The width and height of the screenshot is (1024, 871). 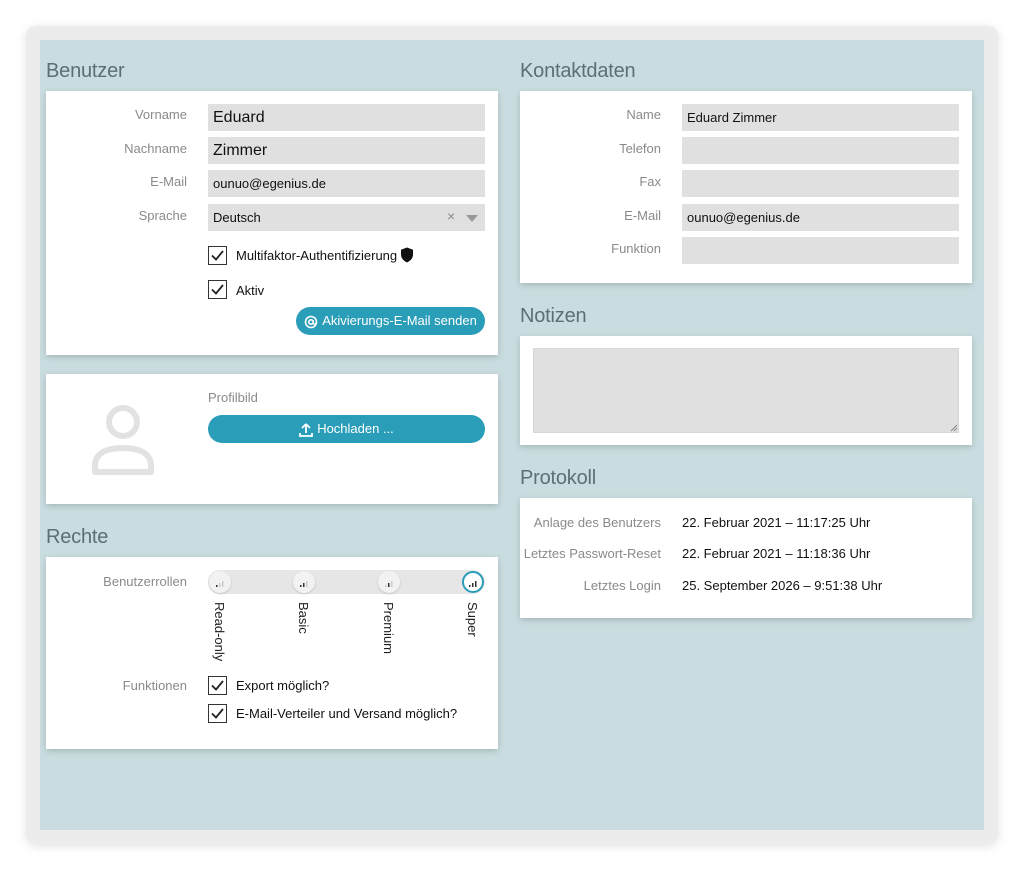 What do you see at coordinates (346, 150) in the screenshot?
I see `nachname-input: Zimmer` at bounding box center [346, 150].